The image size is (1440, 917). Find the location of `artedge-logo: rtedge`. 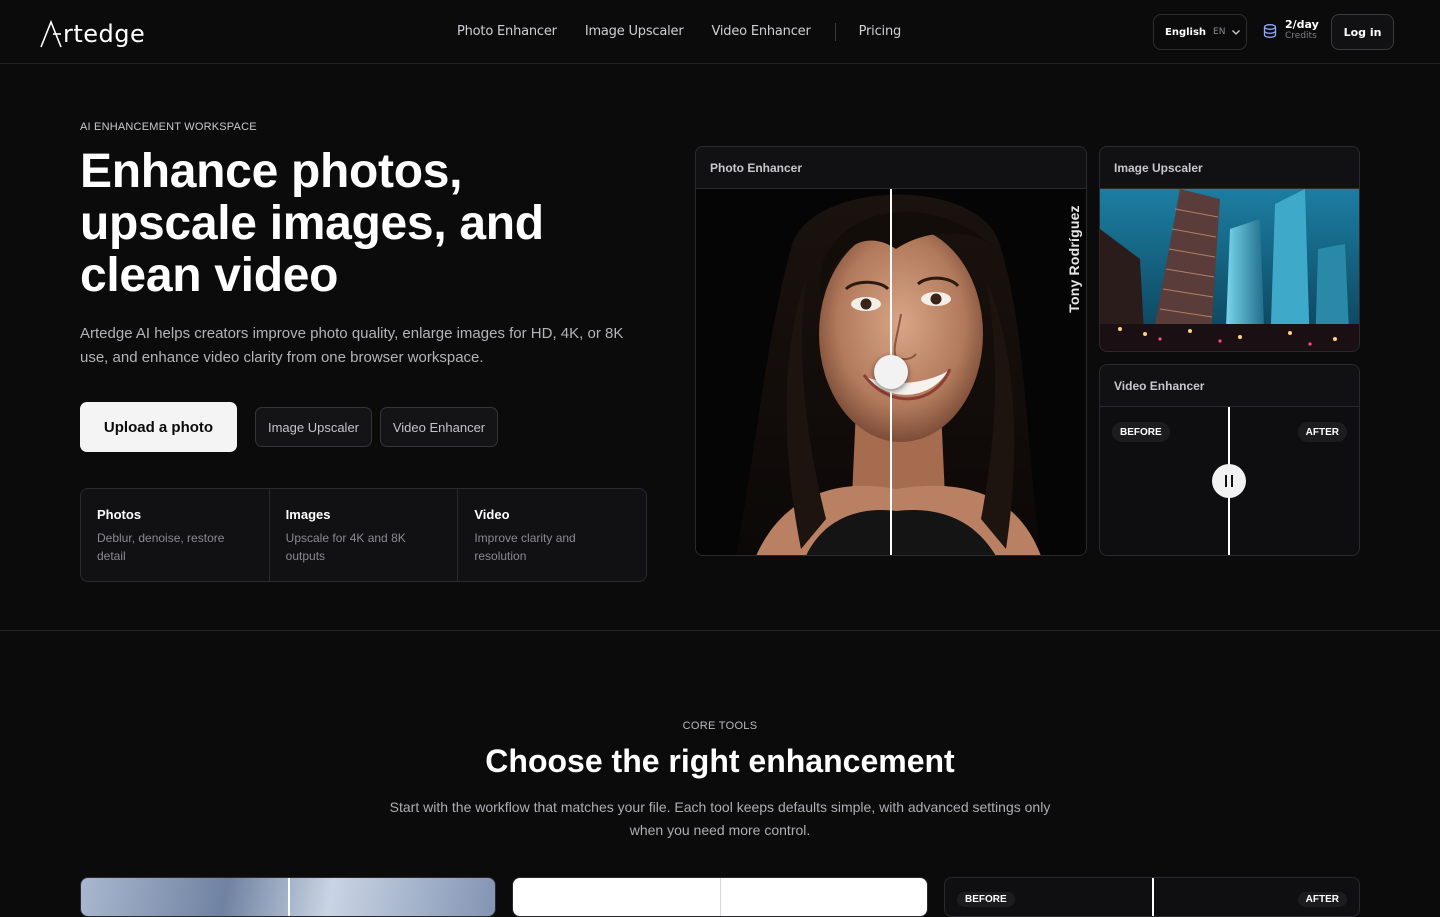

artedge-logo: rtedge is located at coordinates (92, 31).